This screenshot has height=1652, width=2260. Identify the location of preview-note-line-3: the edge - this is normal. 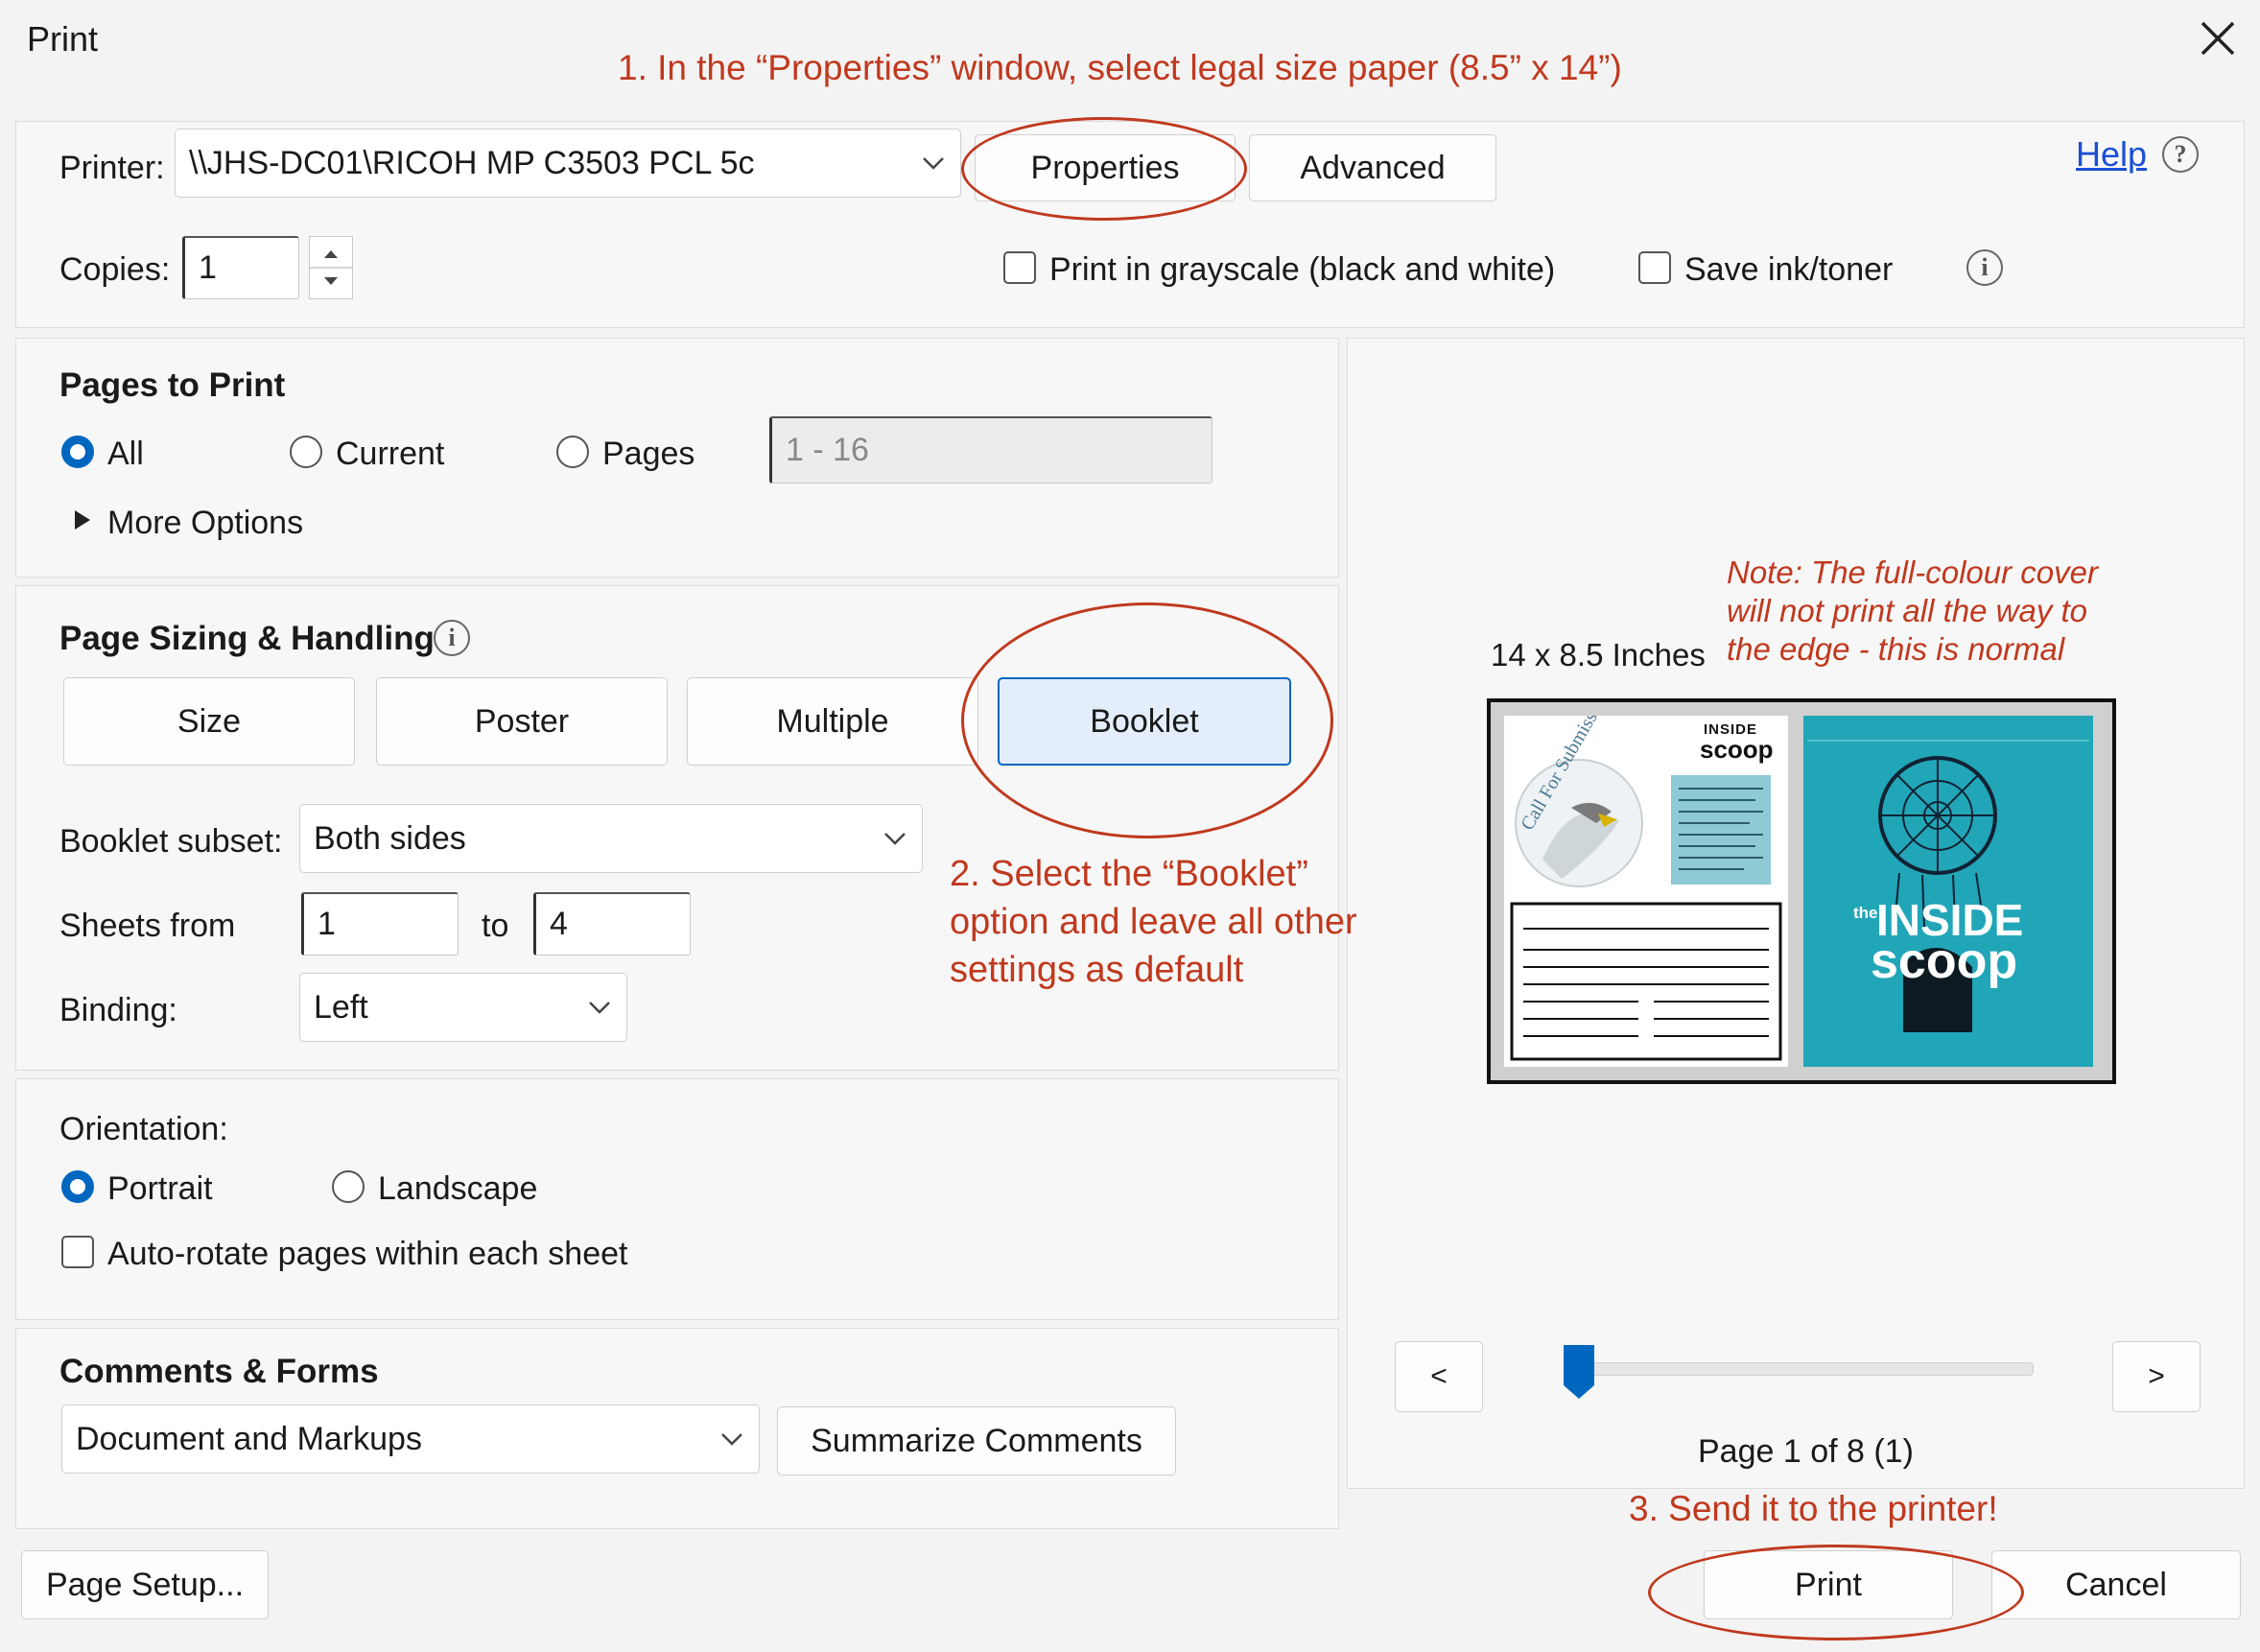
(1896, 649).